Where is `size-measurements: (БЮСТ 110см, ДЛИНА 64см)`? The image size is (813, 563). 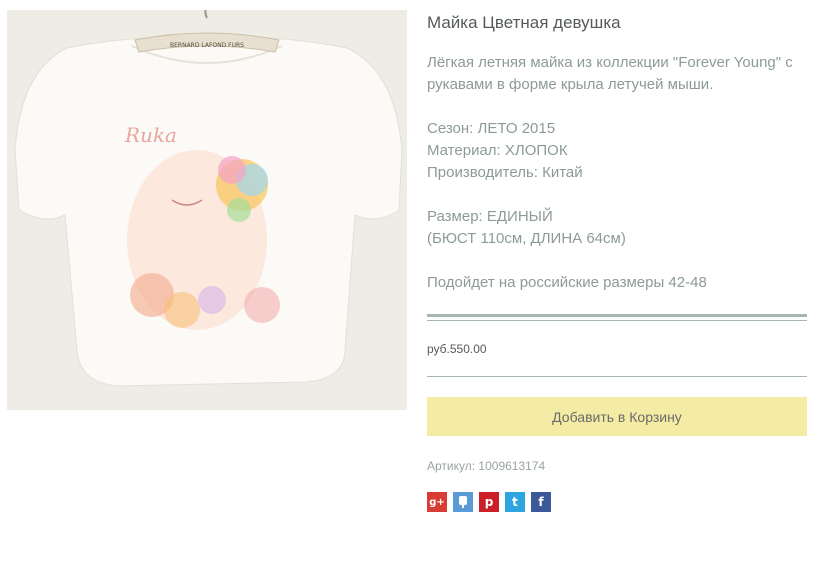
size-measurements: (БЮСТ 110см, ДЛИНА 64см) is located at coordinates (526, 238).